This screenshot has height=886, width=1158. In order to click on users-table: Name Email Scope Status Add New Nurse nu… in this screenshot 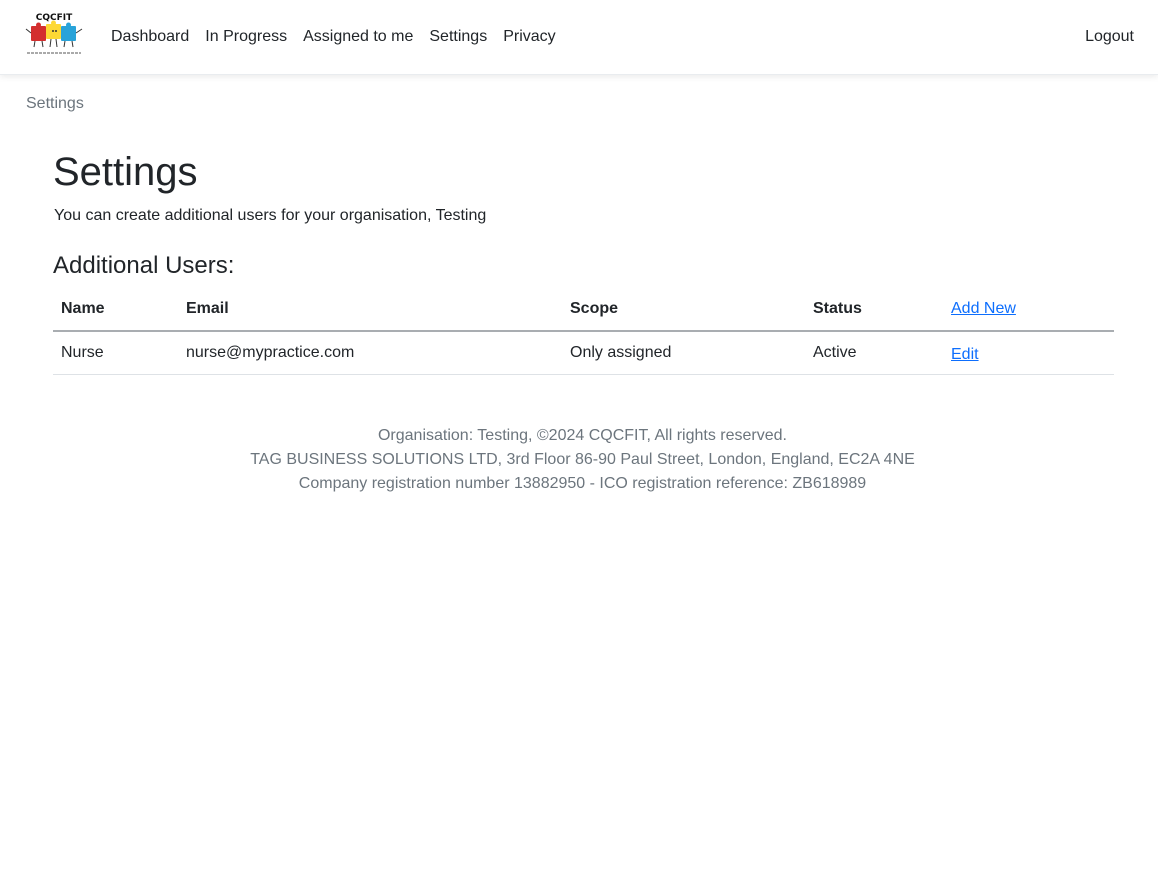, I will do `click(583, 331)`.